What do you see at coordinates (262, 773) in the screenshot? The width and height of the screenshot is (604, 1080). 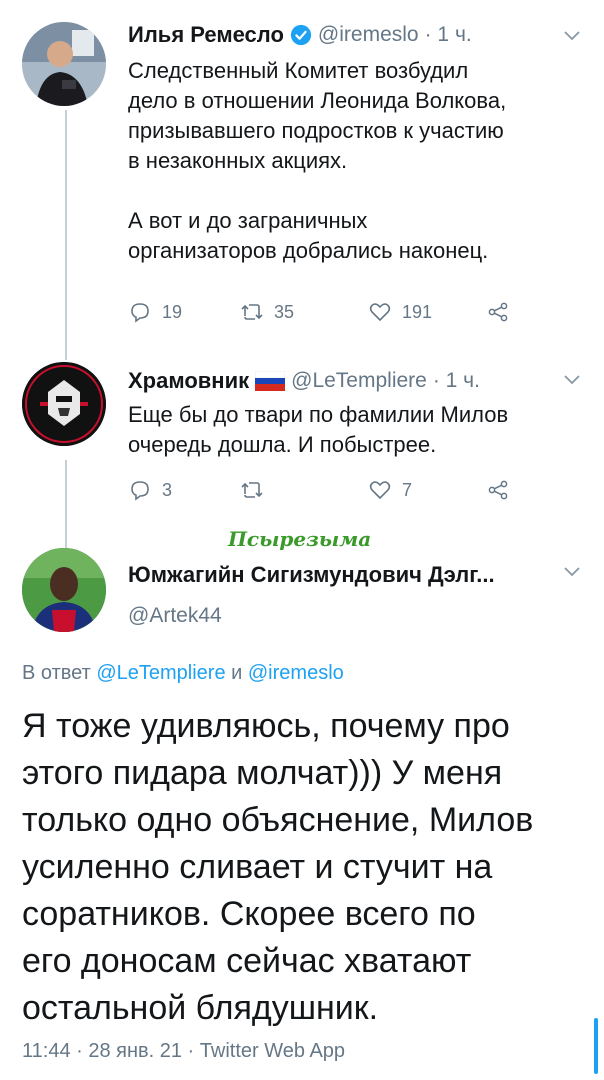 I see `text-line: этого пидара молчат))) У меня` at bounding box center [262, 773].